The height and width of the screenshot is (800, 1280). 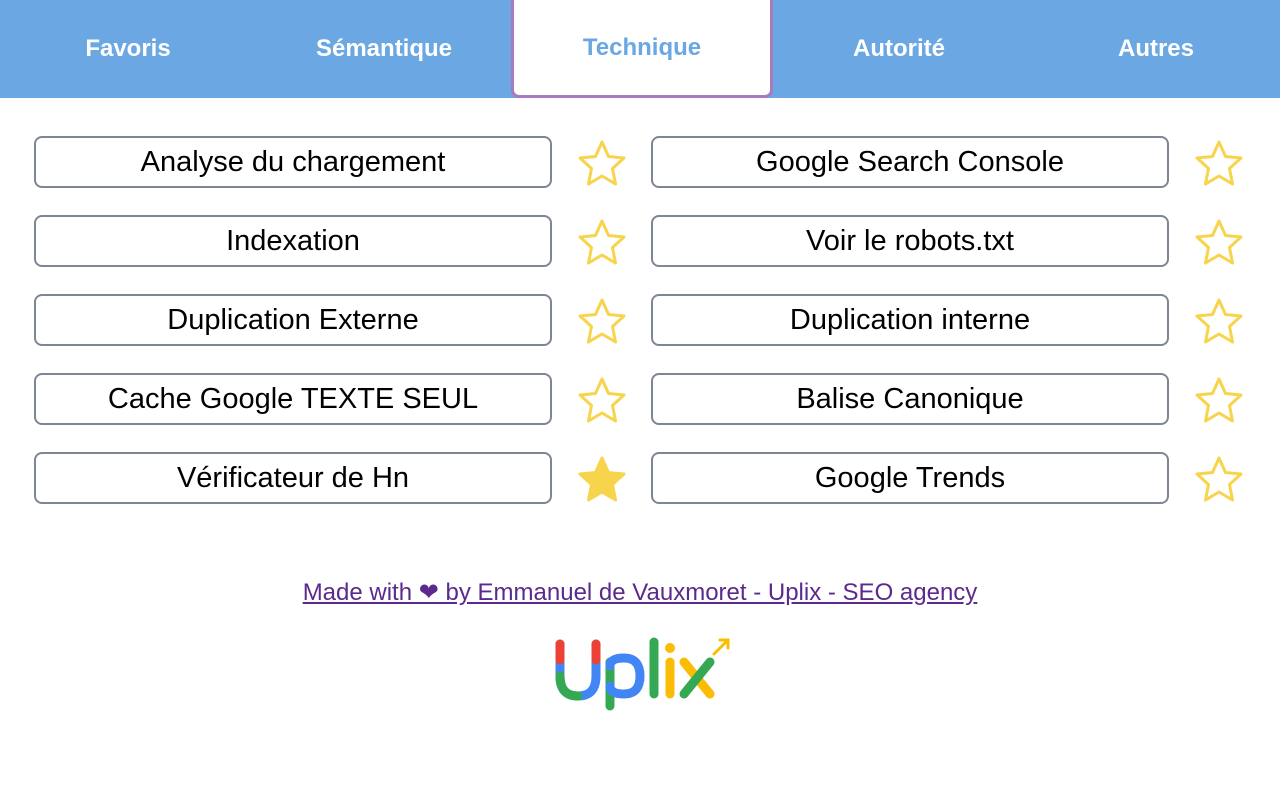 I want to click on tool-button-cache-google: Cache Google TEXTE SEUL, so click(x=293, y=399).